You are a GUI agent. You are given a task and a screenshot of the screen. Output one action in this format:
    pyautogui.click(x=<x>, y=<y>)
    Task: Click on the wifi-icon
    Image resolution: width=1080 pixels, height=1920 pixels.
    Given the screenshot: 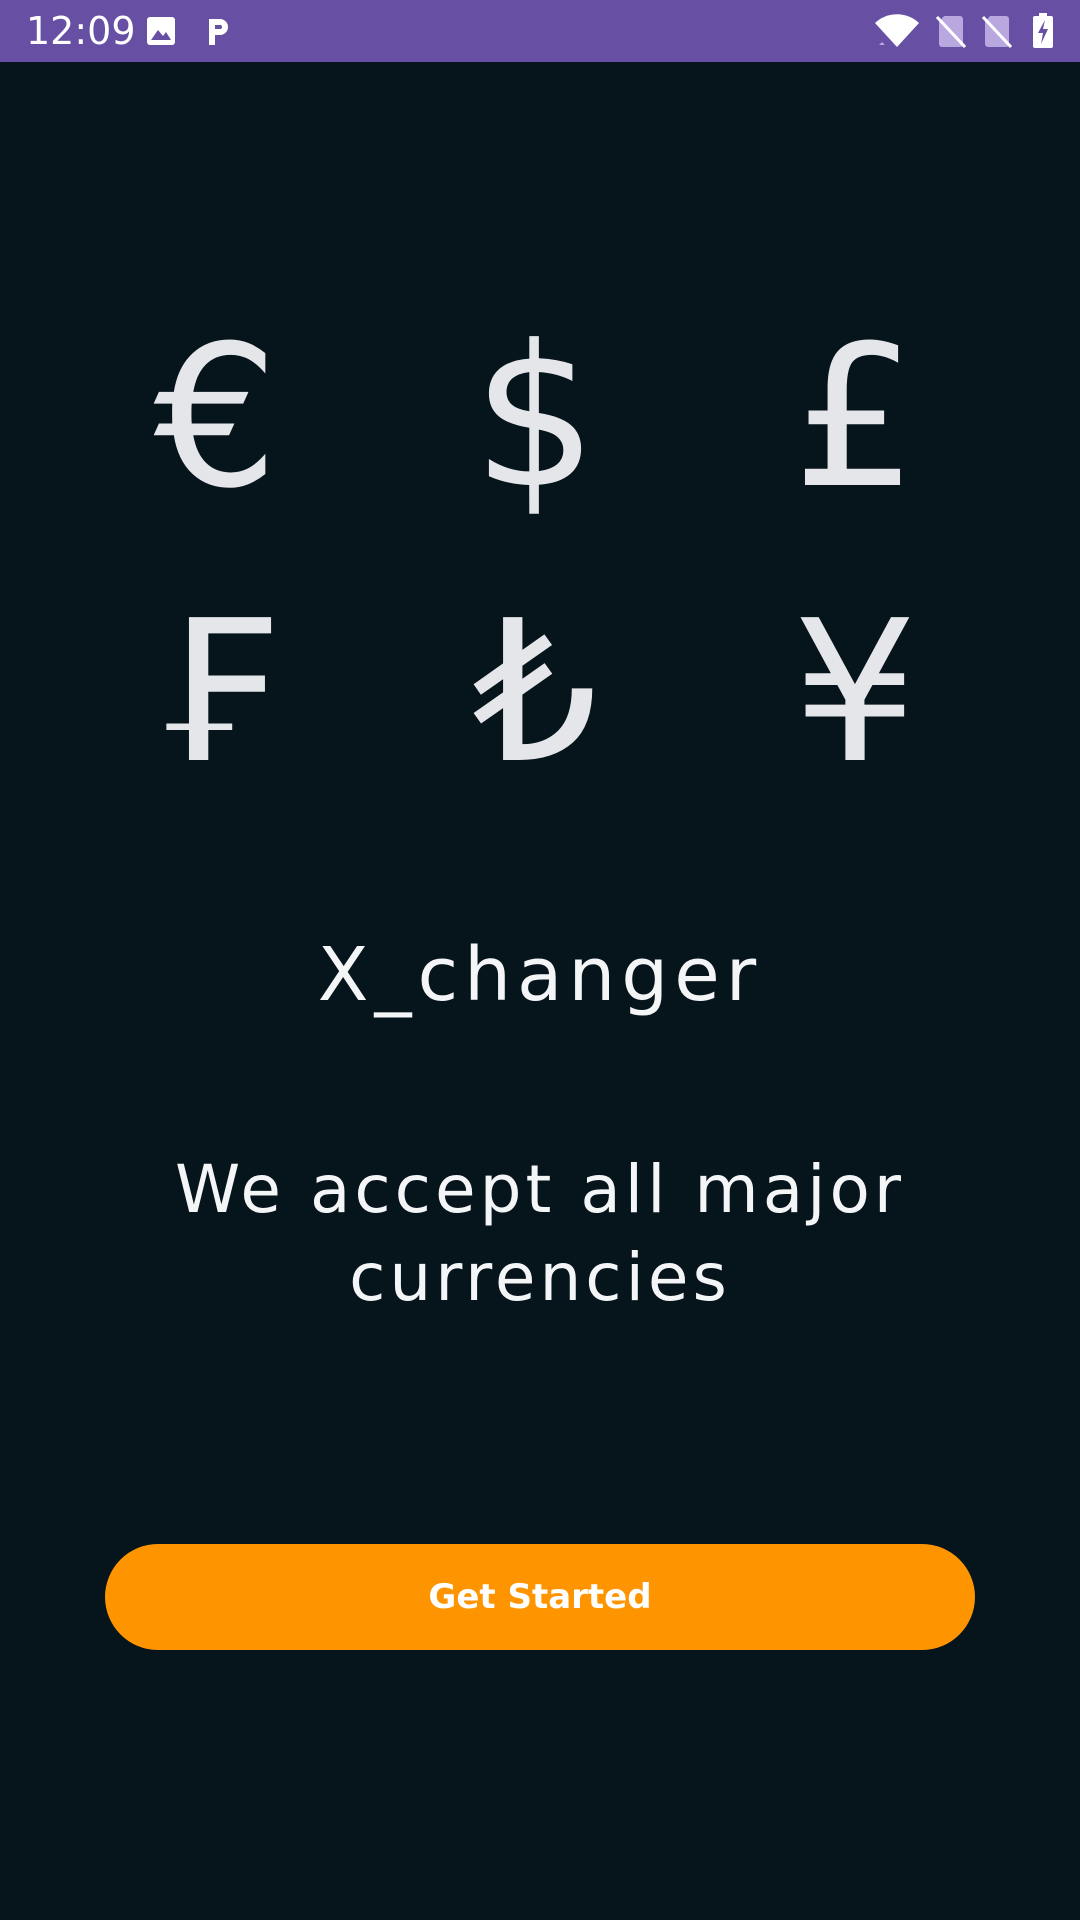 What is the action you would take?
    pyautogui.click(x=897, y=31)
    